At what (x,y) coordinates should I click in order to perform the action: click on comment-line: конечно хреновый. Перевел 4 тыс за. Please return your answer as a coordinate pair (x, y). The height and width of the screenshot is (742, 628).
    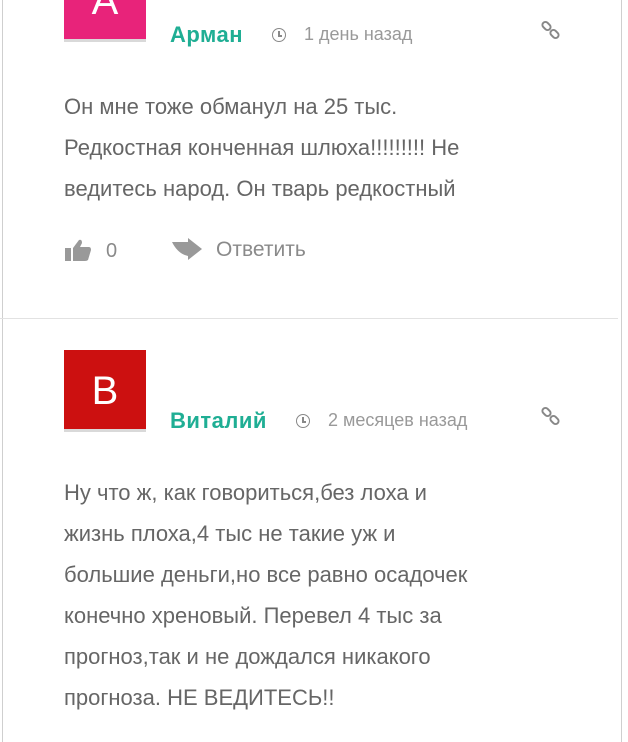
    Looking at the image, I should click on (253, 615).